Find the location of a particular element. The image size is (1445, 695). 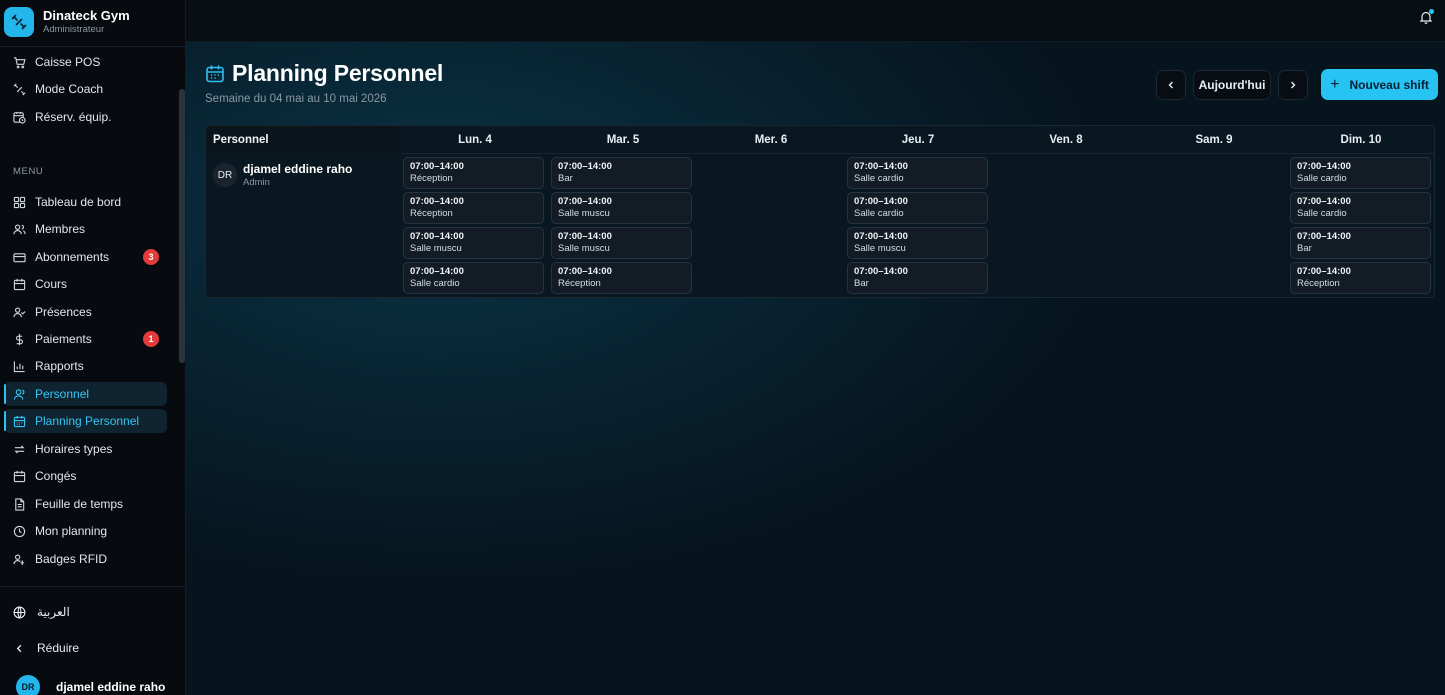

collapse-label: Réduire is located at coordinates (58, 648).